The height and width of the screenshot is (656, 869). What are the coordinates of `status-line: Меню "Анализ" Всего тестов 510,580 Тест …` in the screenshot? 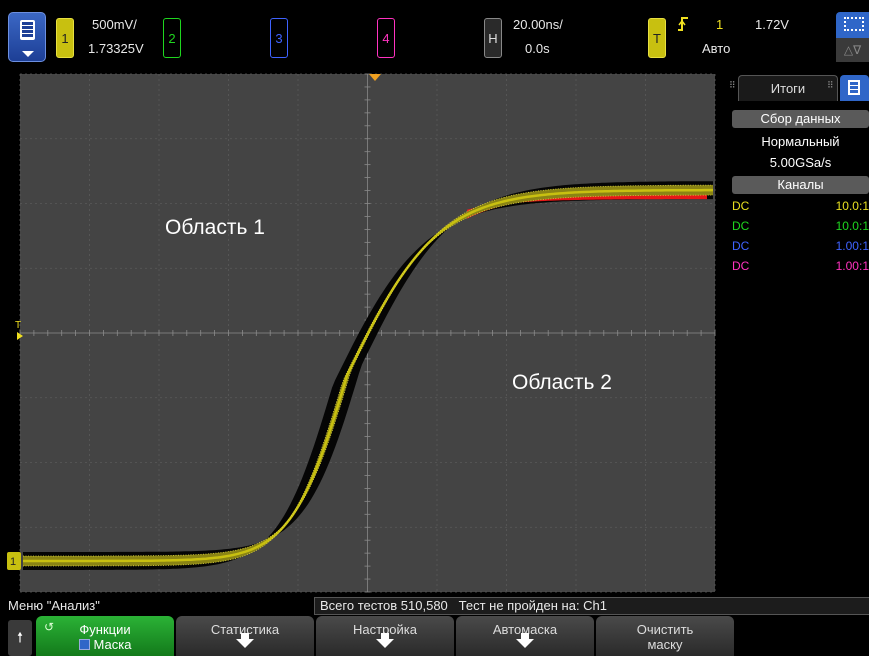 It's located at (434, 606).